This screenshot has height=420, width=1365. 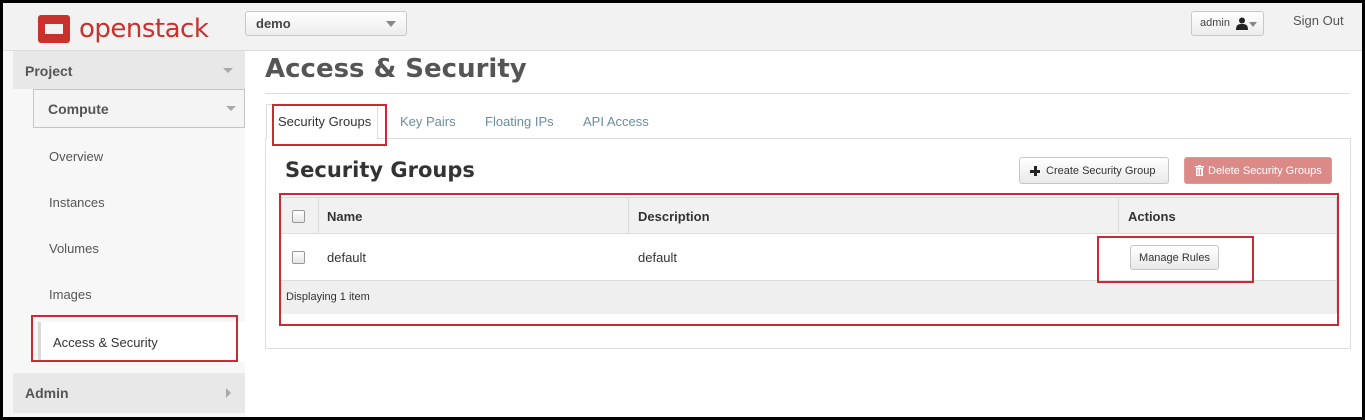 What do you see at coordinates (77, 202) in the screenshot?
I see `sidebar-item-instances: Instances` at bounding box center [77, 202].